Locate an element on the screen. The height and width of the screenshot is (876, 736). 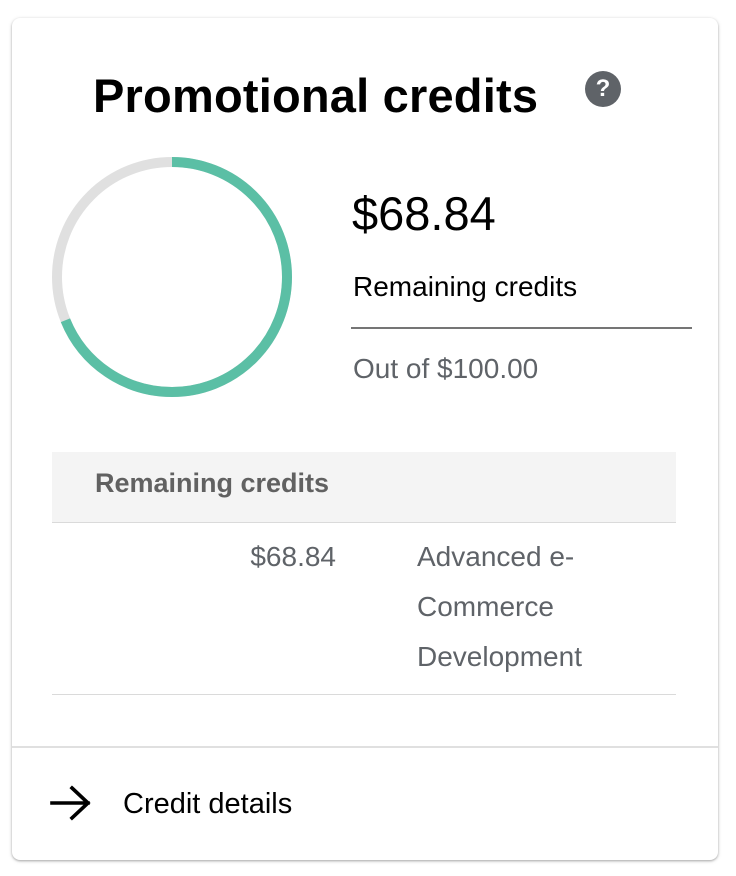
credit-details-label: Credit details is located at coordinates (208, 804).